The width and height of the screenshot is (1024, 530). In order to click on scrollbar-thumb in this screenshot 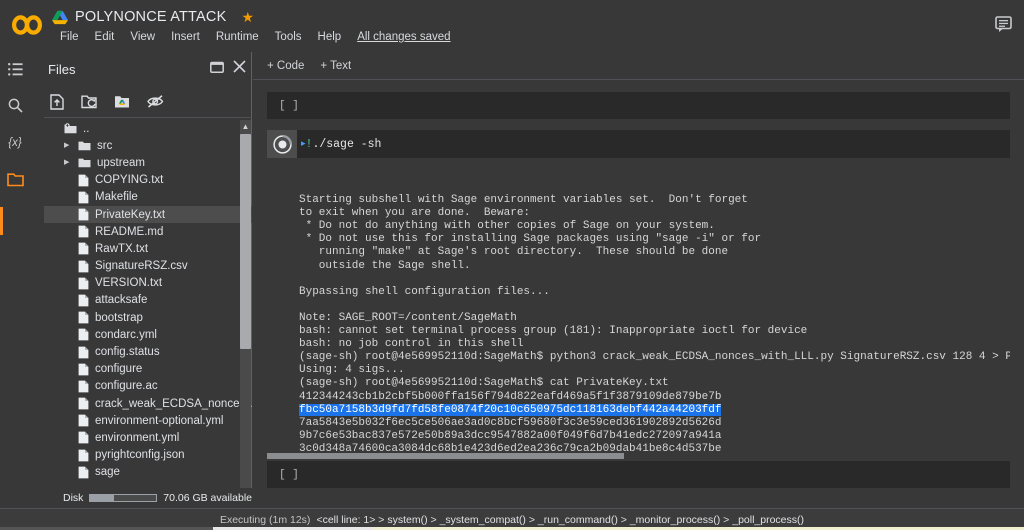, I will do `click(245, 241)`.